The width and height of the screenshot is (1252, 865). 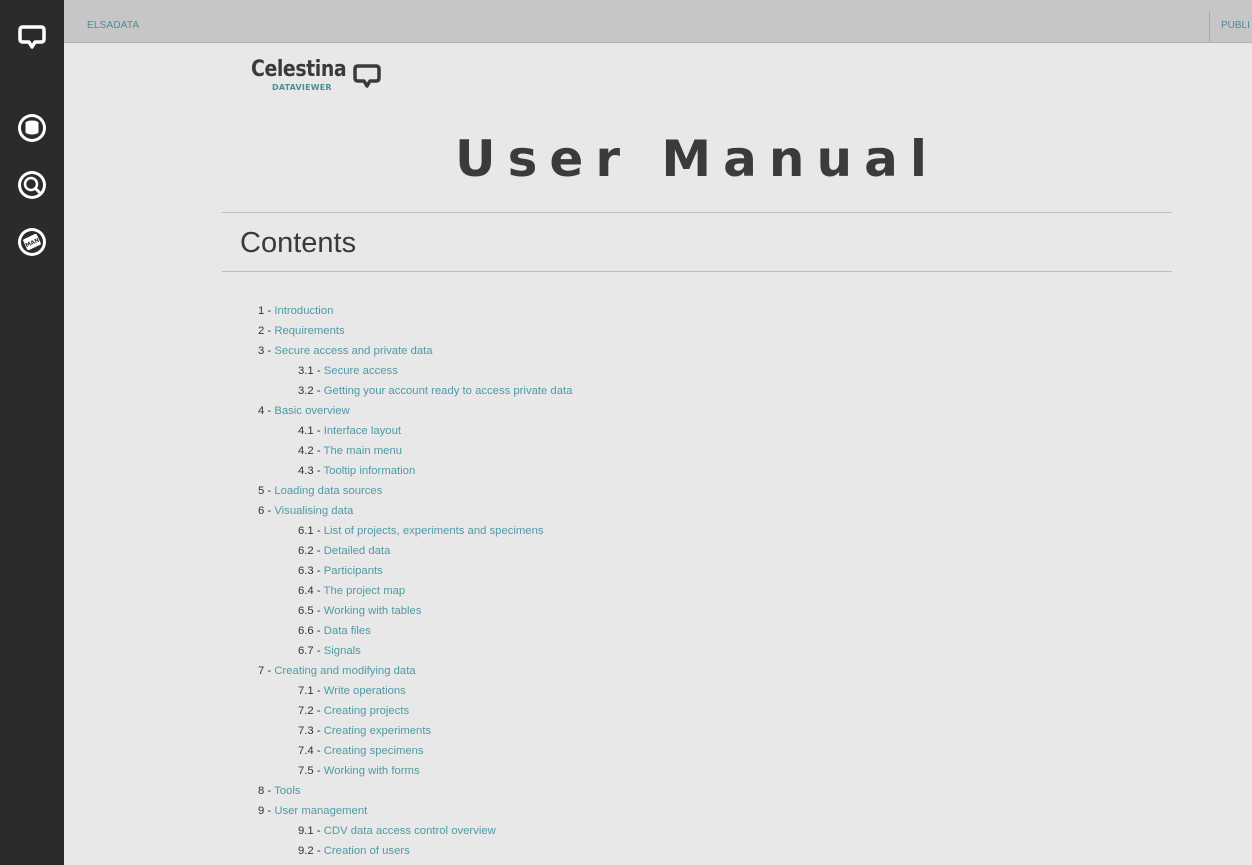 What do you see at coordinates (266, 331) in the screenshot?
I see `toc-item-number: 2 -` at bounding box center [266, 331].